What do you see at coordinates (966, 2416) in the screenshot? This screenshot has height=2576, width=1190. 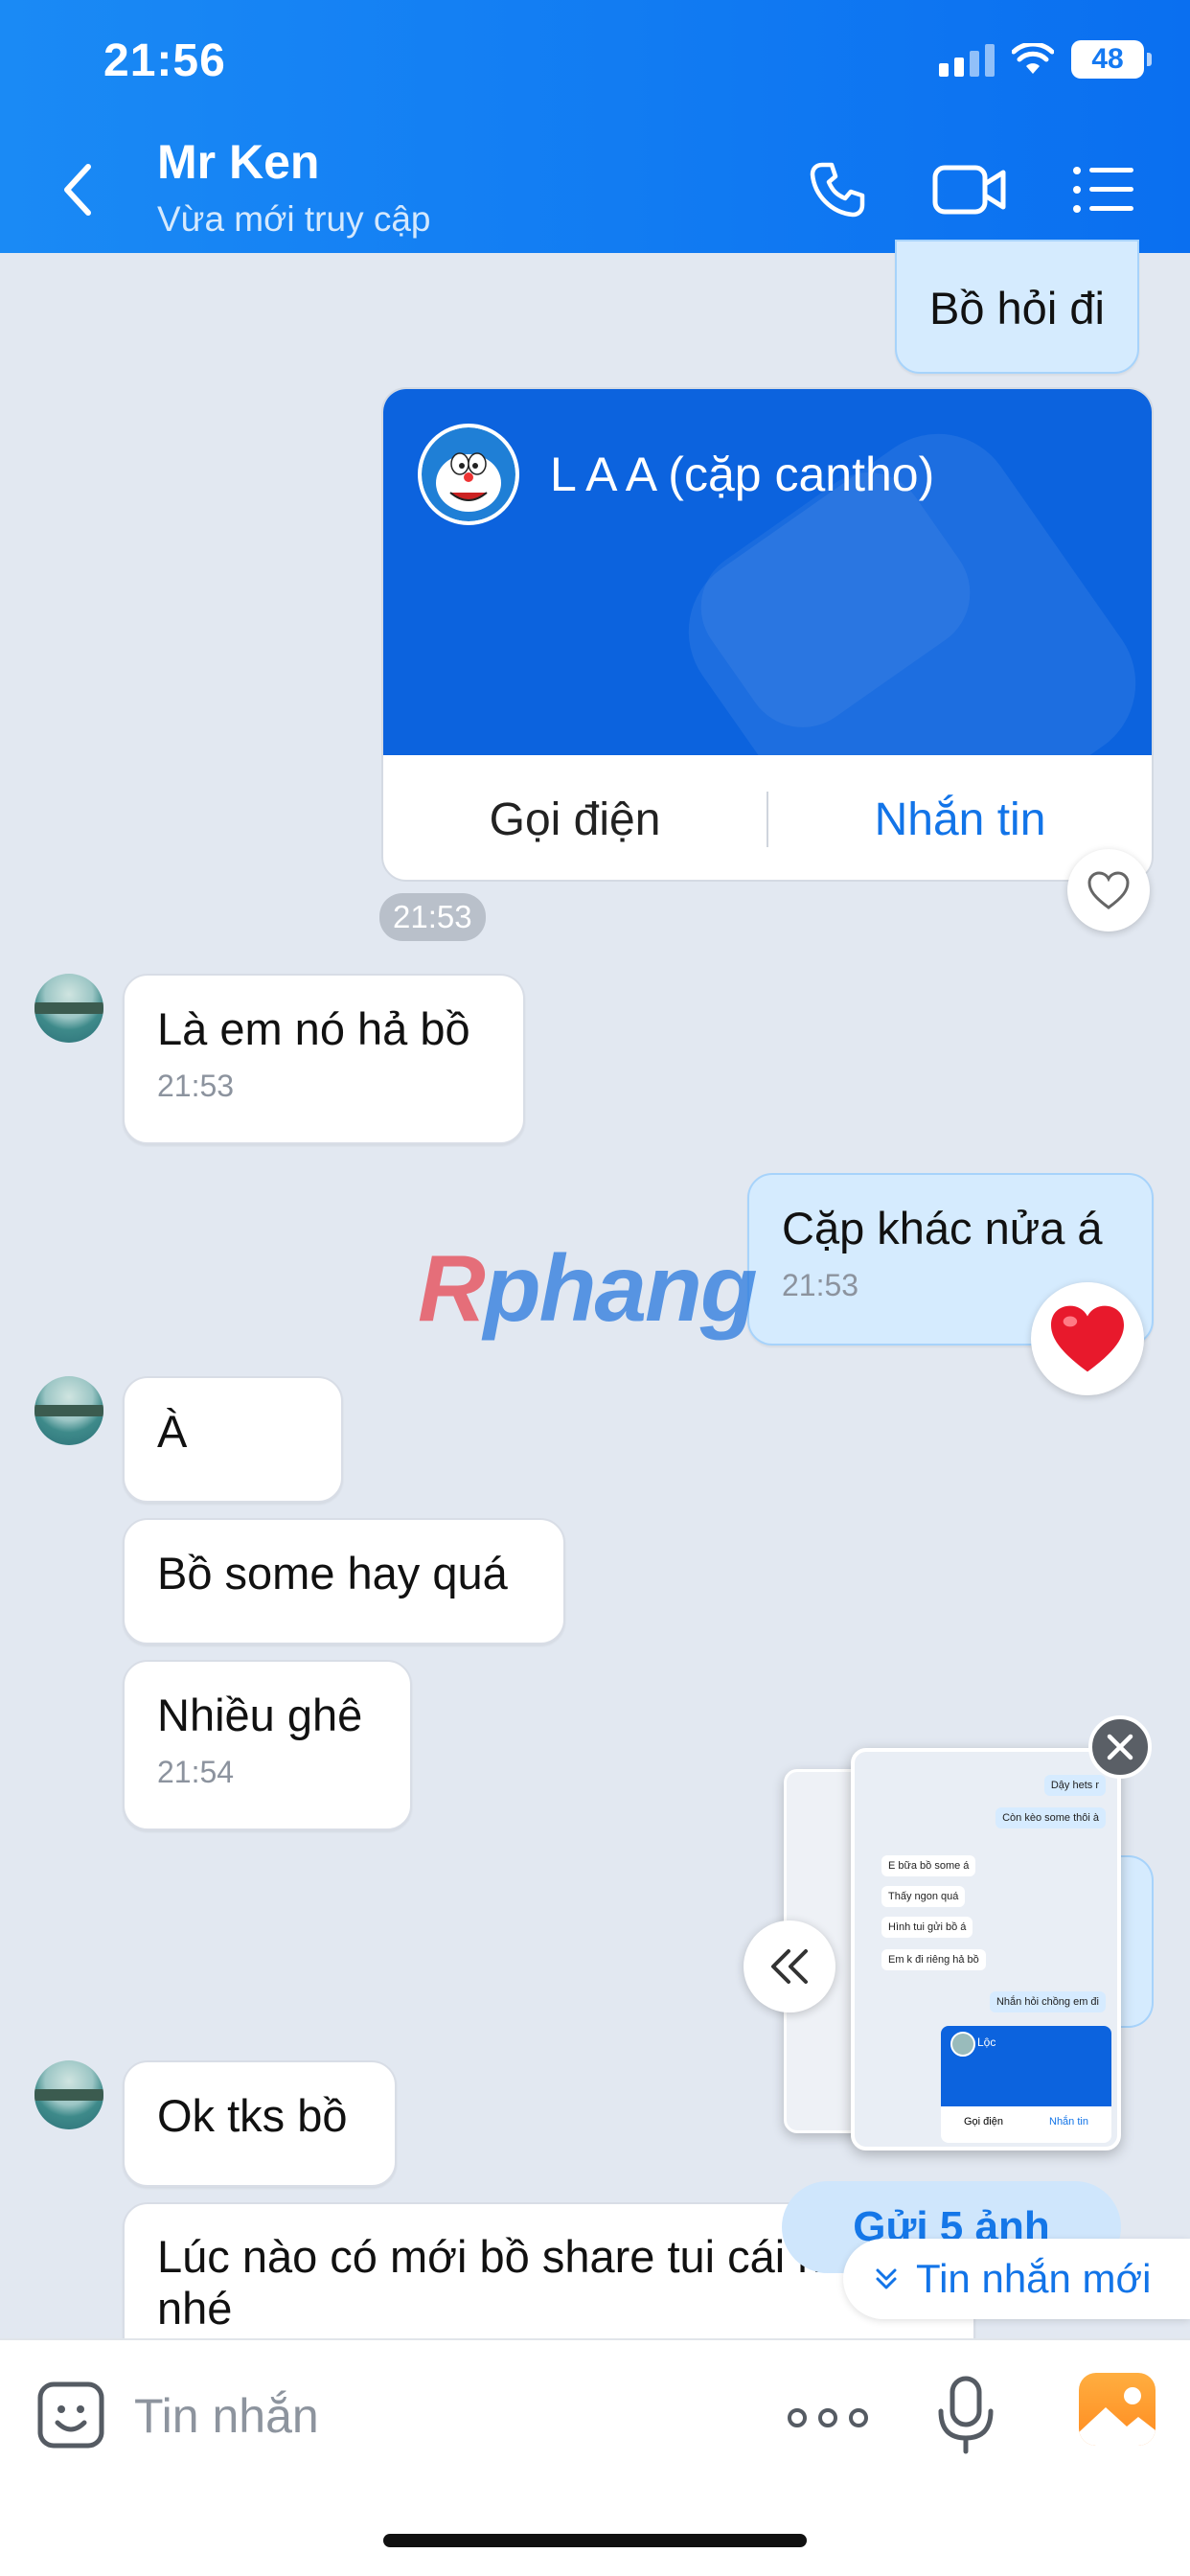 I see `mic-icon` at bounding box center [966, 2416].